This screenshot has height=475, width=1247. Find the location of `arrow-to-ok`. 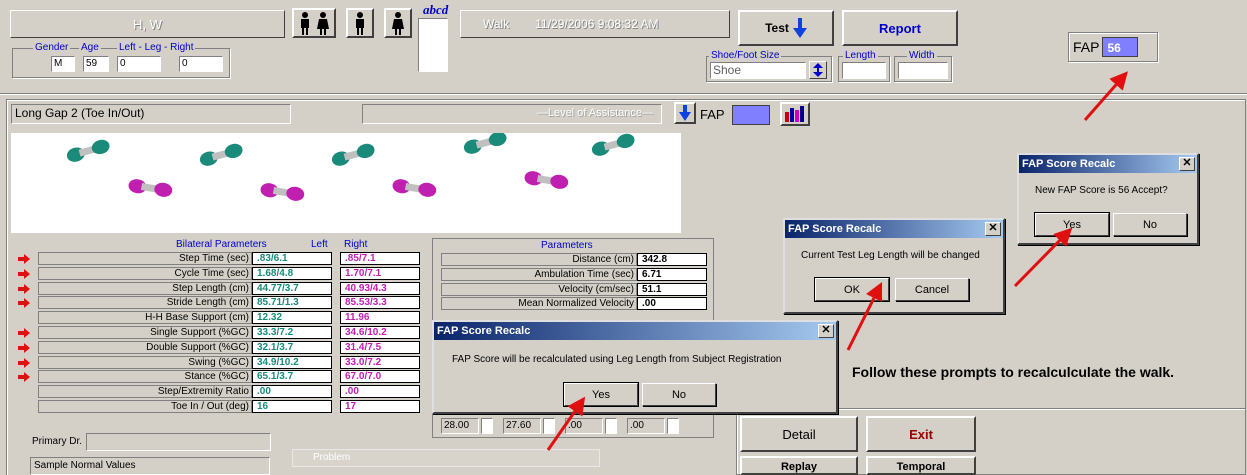

arrow-to-ok is located at coordinates (864, 316).